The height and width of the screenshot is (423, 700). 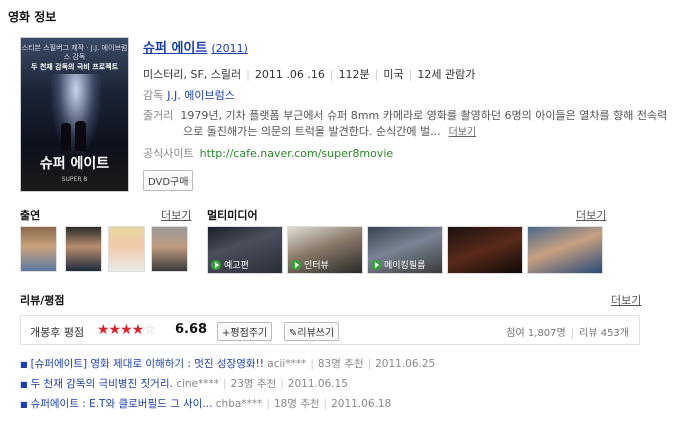 I want to click on multimedia-thumbnail: 예고편, so click(x=245, y=250).